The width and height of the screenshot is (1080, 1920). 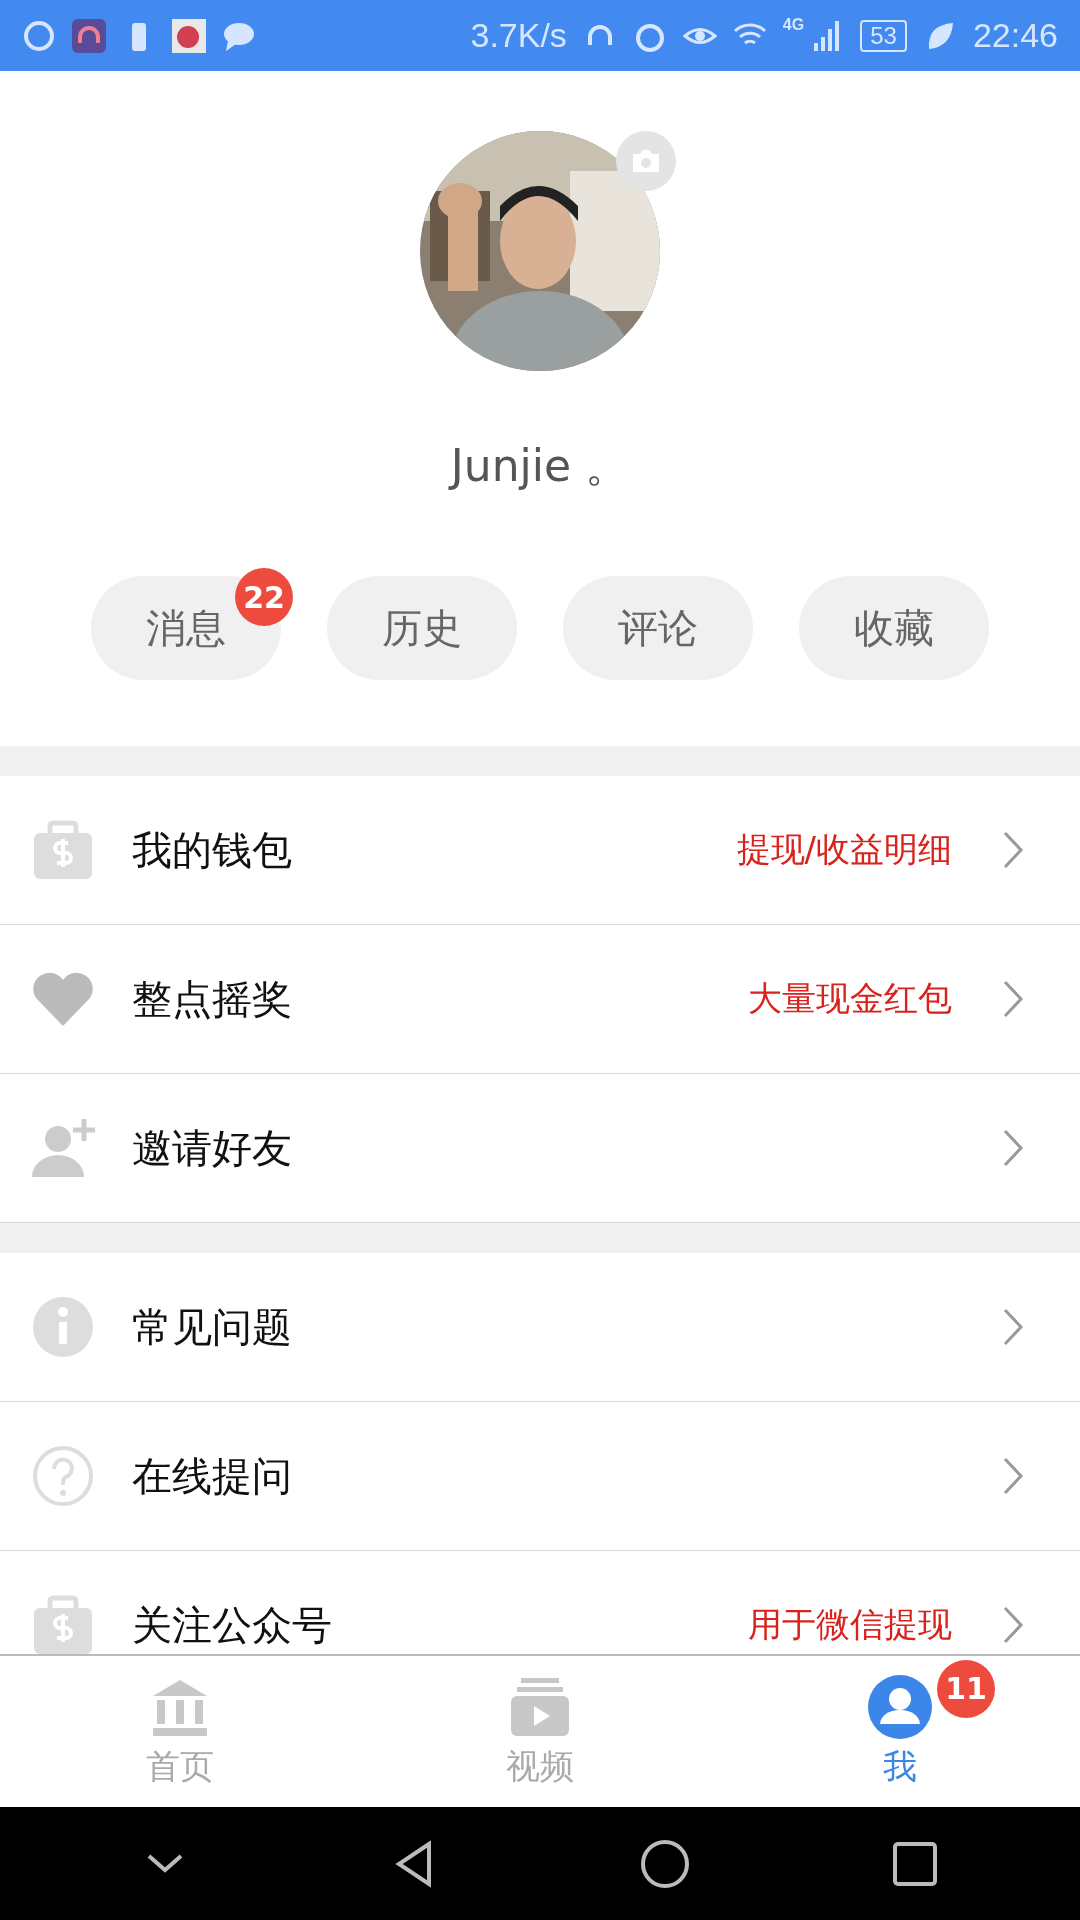 What do you see at coordinates (540, 850) in the screenshot?
I see `menu-row: 我的钱包 提现/收益明细` at bounding box center [540, 850].